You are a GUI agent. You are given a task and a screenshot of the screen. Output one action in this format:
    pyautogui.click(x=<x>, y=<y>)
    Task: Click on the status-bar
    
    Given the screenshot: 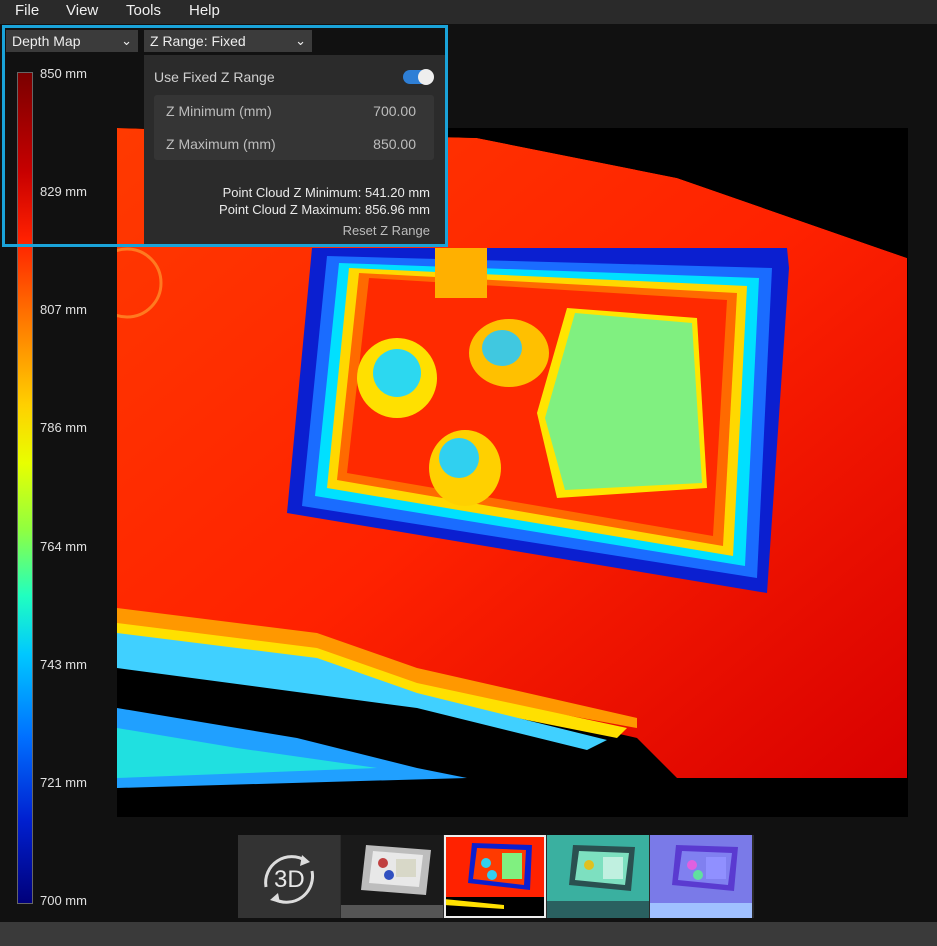 What is the action you would take?
    pyautogui.click(x=468, y=934)
    